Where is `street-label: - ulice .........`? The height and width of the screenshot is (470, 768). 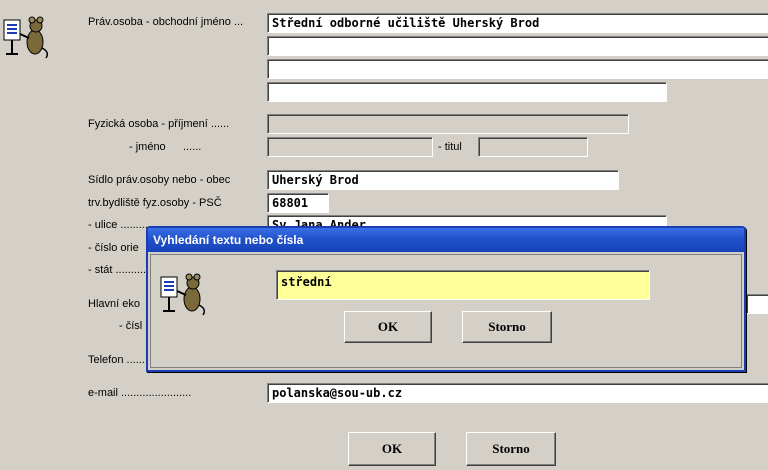 street-label: - ulice ......... is located at coordinates (118, 225).